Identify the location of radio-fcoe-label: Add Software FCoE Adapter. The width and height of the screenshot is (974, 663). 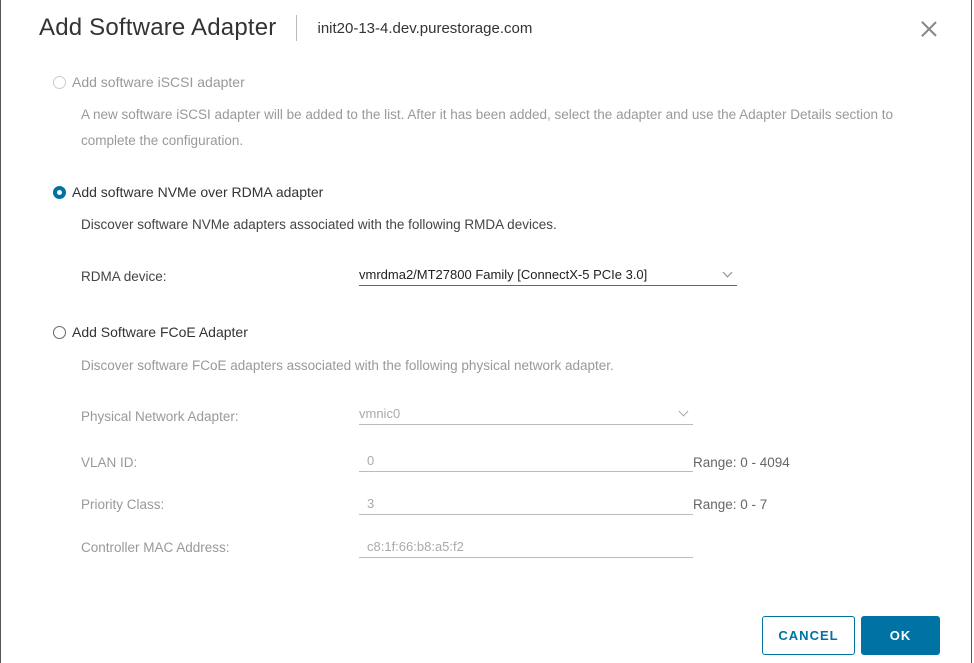
(160, 332).